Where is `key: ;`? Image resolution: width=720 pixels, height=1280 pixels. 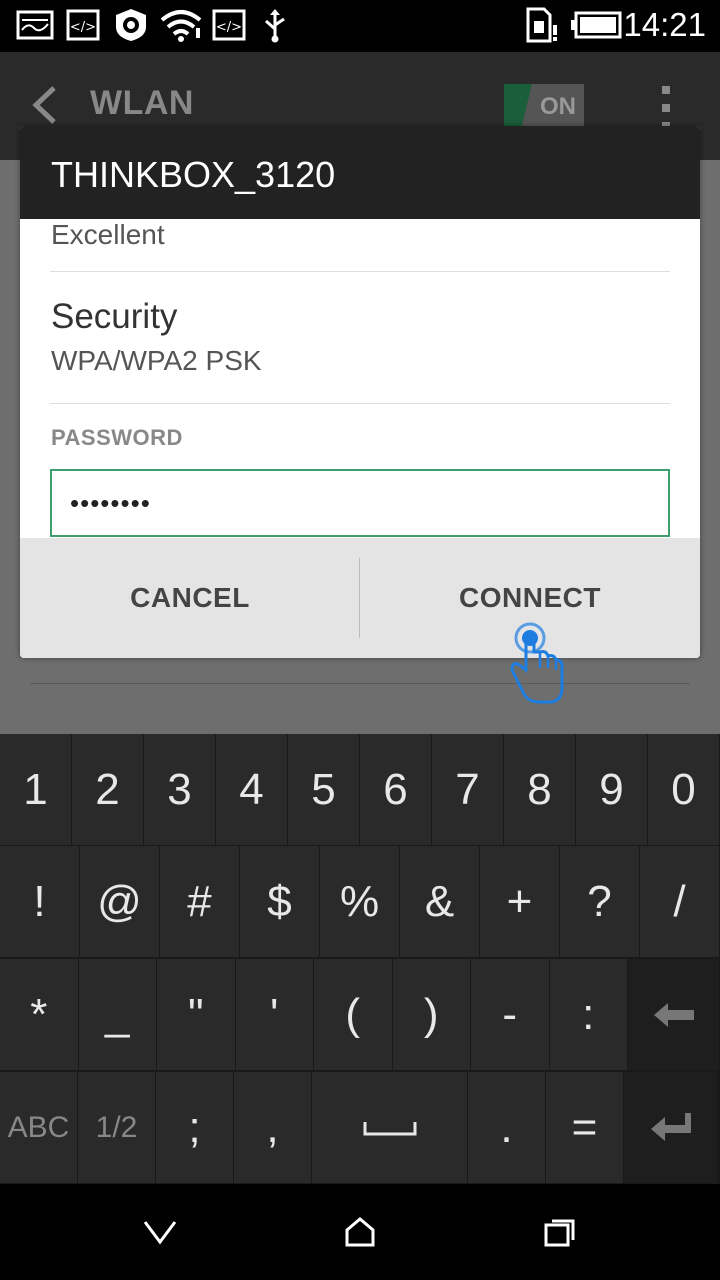
key: ; is located at coordinates (195, 1128).